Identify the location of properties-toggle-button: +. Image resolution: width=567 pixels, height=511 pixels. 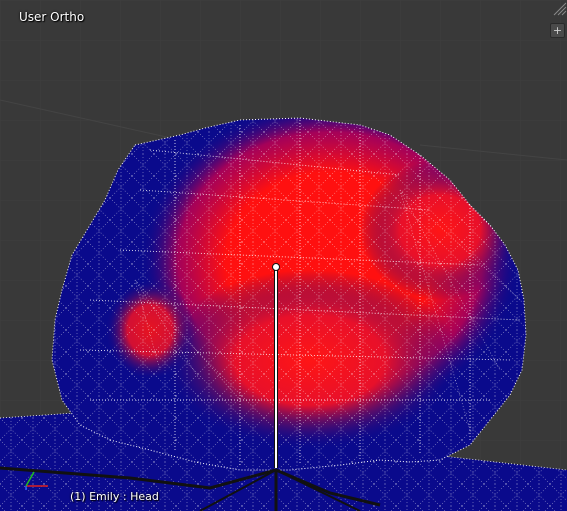
(557, 30).